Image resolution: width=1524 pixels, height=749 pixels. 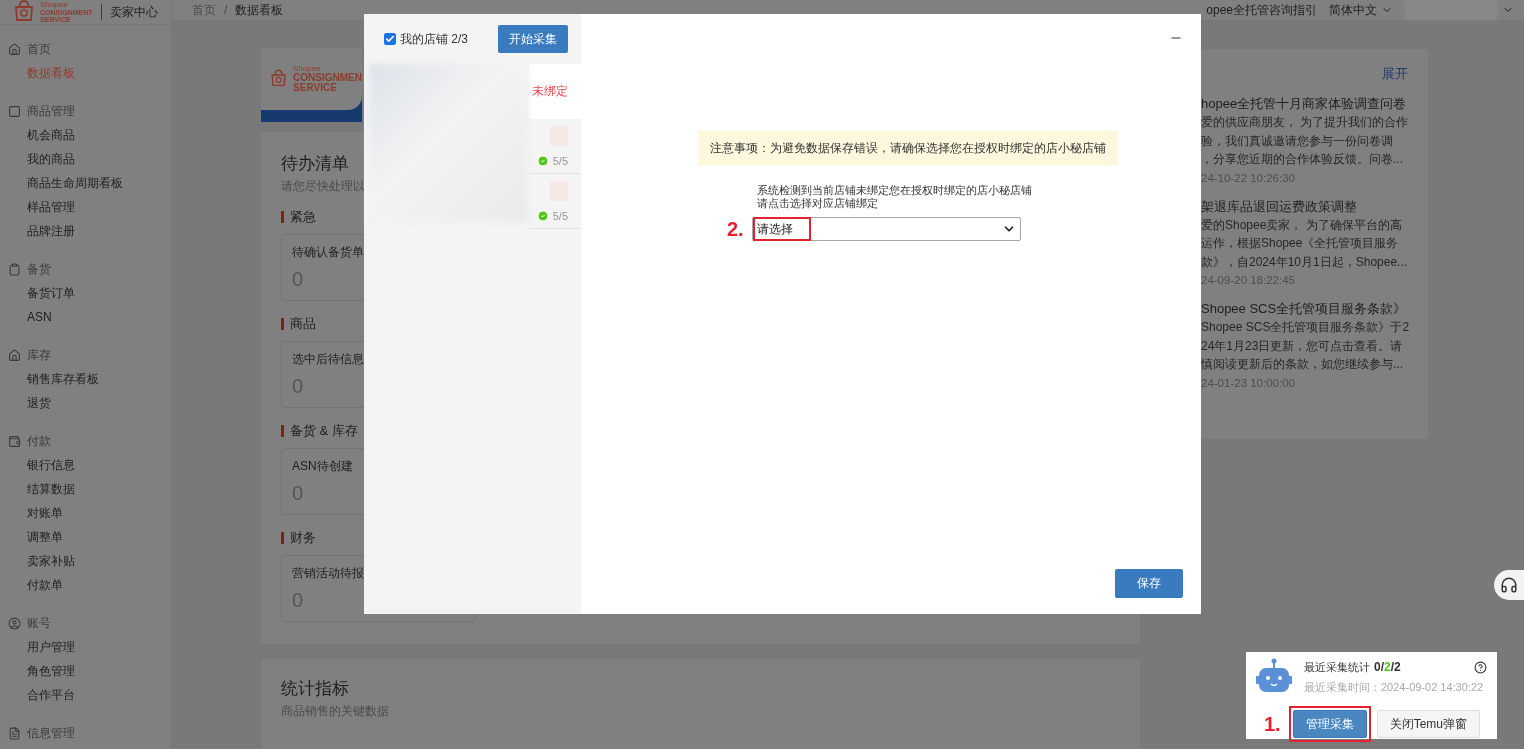 What do you see at coordinates (31, 513) in the screenshot?
I see `sidebar-item: 对账单` at bounding box center [31, 513].